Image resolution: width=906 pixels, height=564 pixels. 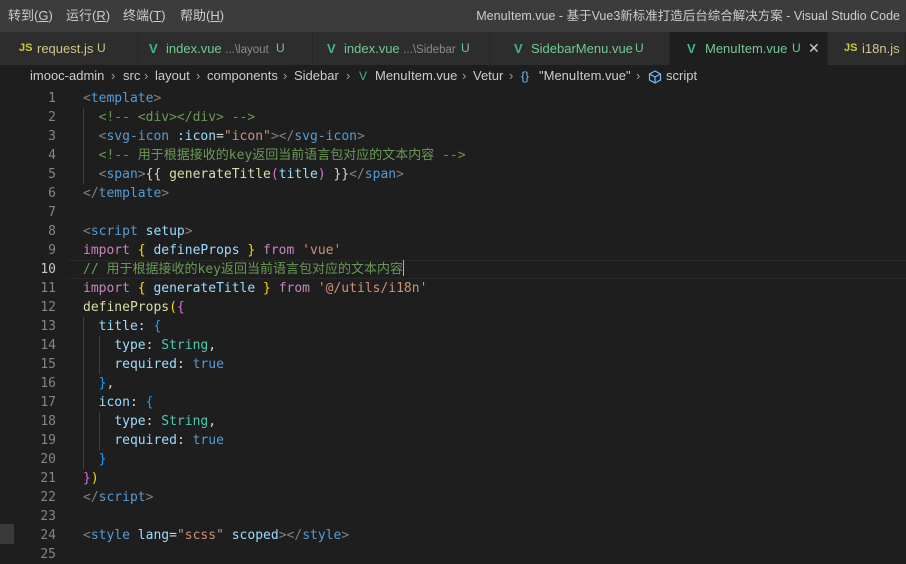 I want to click on code-text: <!-- <div></div> -->, so click(x=169, y=117).